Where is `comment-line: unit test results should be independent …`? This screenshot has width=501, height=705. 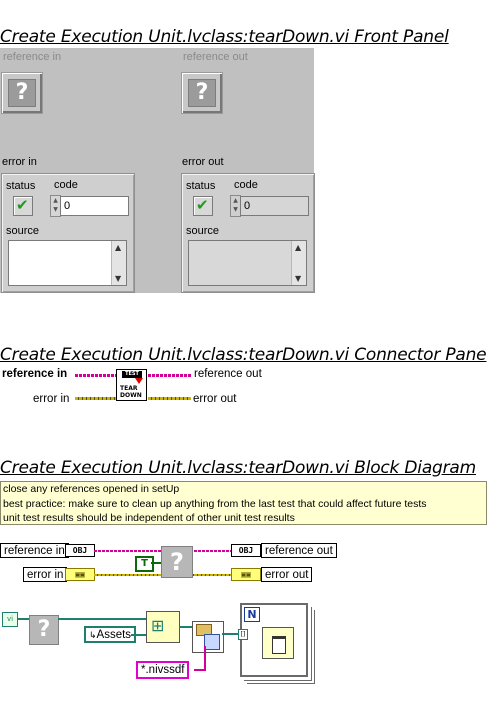 comment-line: unit test results should be independent … is located at coordinates (149, 518).